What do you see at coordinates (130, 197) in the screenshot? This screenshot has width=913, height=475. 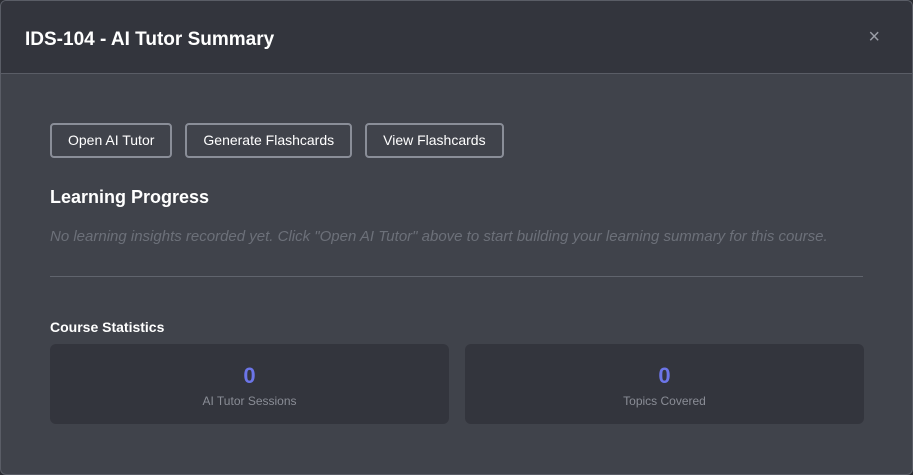 I see `learning-progress-heading: Learning Progress` at bounding box center [130, 197].